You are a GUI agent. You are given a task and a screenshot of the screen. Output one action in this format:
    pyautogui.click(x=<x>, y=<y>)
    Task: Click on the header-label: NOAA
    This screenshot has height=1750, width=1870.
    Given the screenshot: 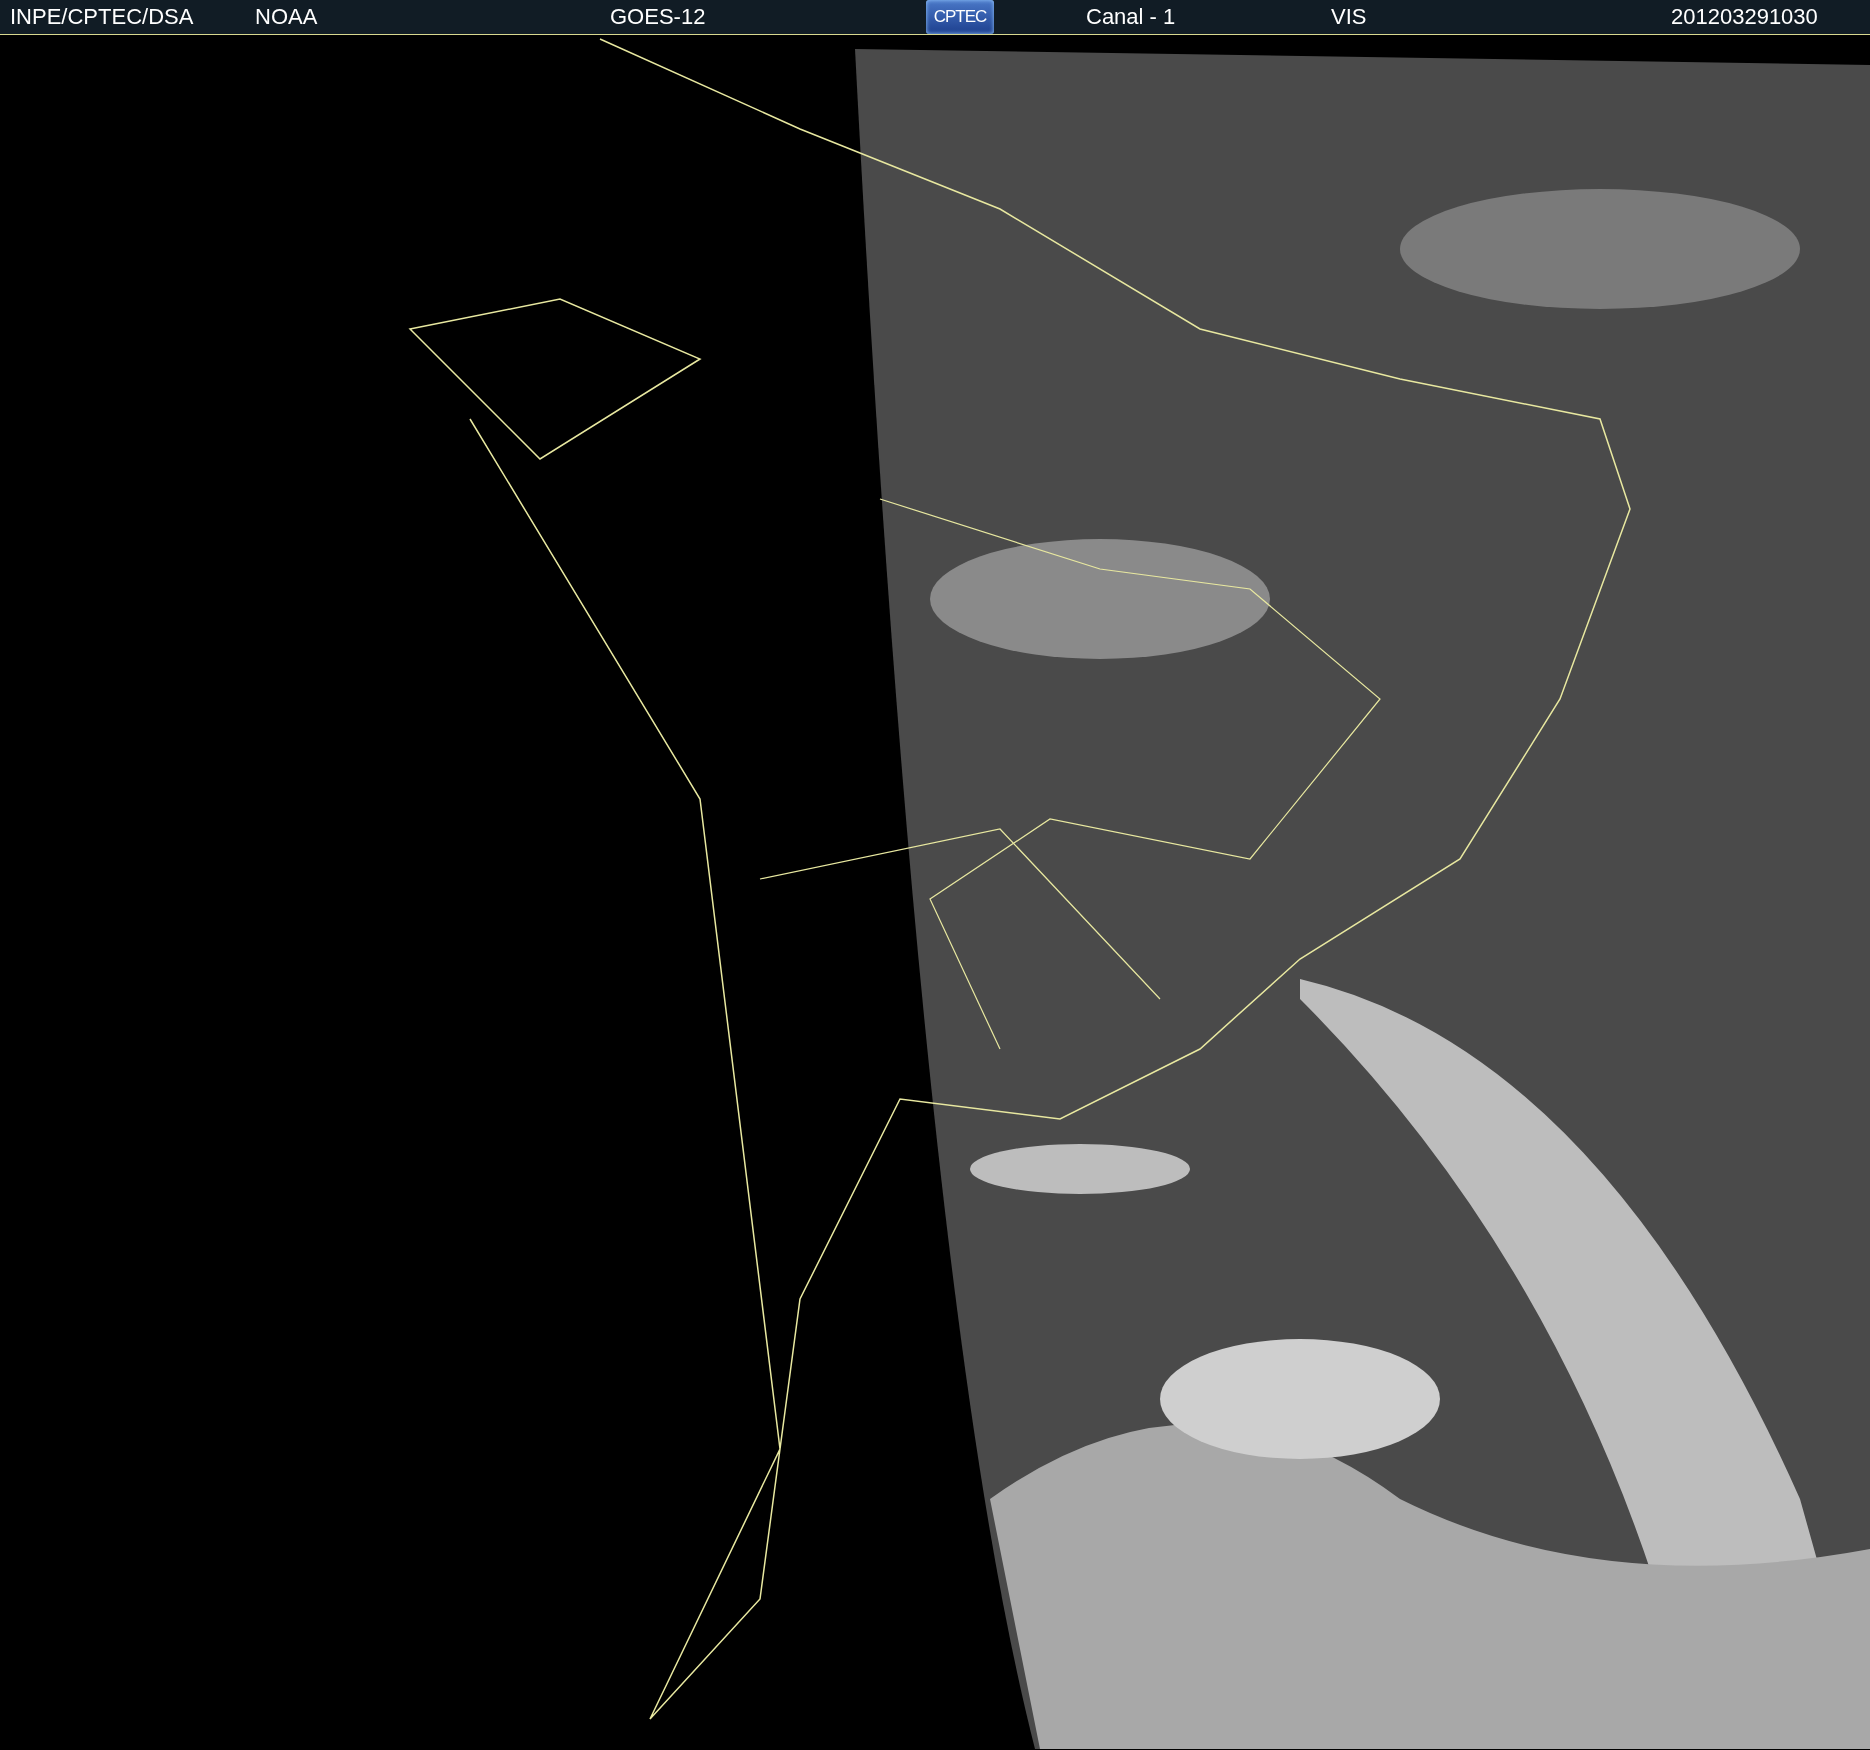 What is the action you would take?
    pyautogui.click(x=286, y=17)
    